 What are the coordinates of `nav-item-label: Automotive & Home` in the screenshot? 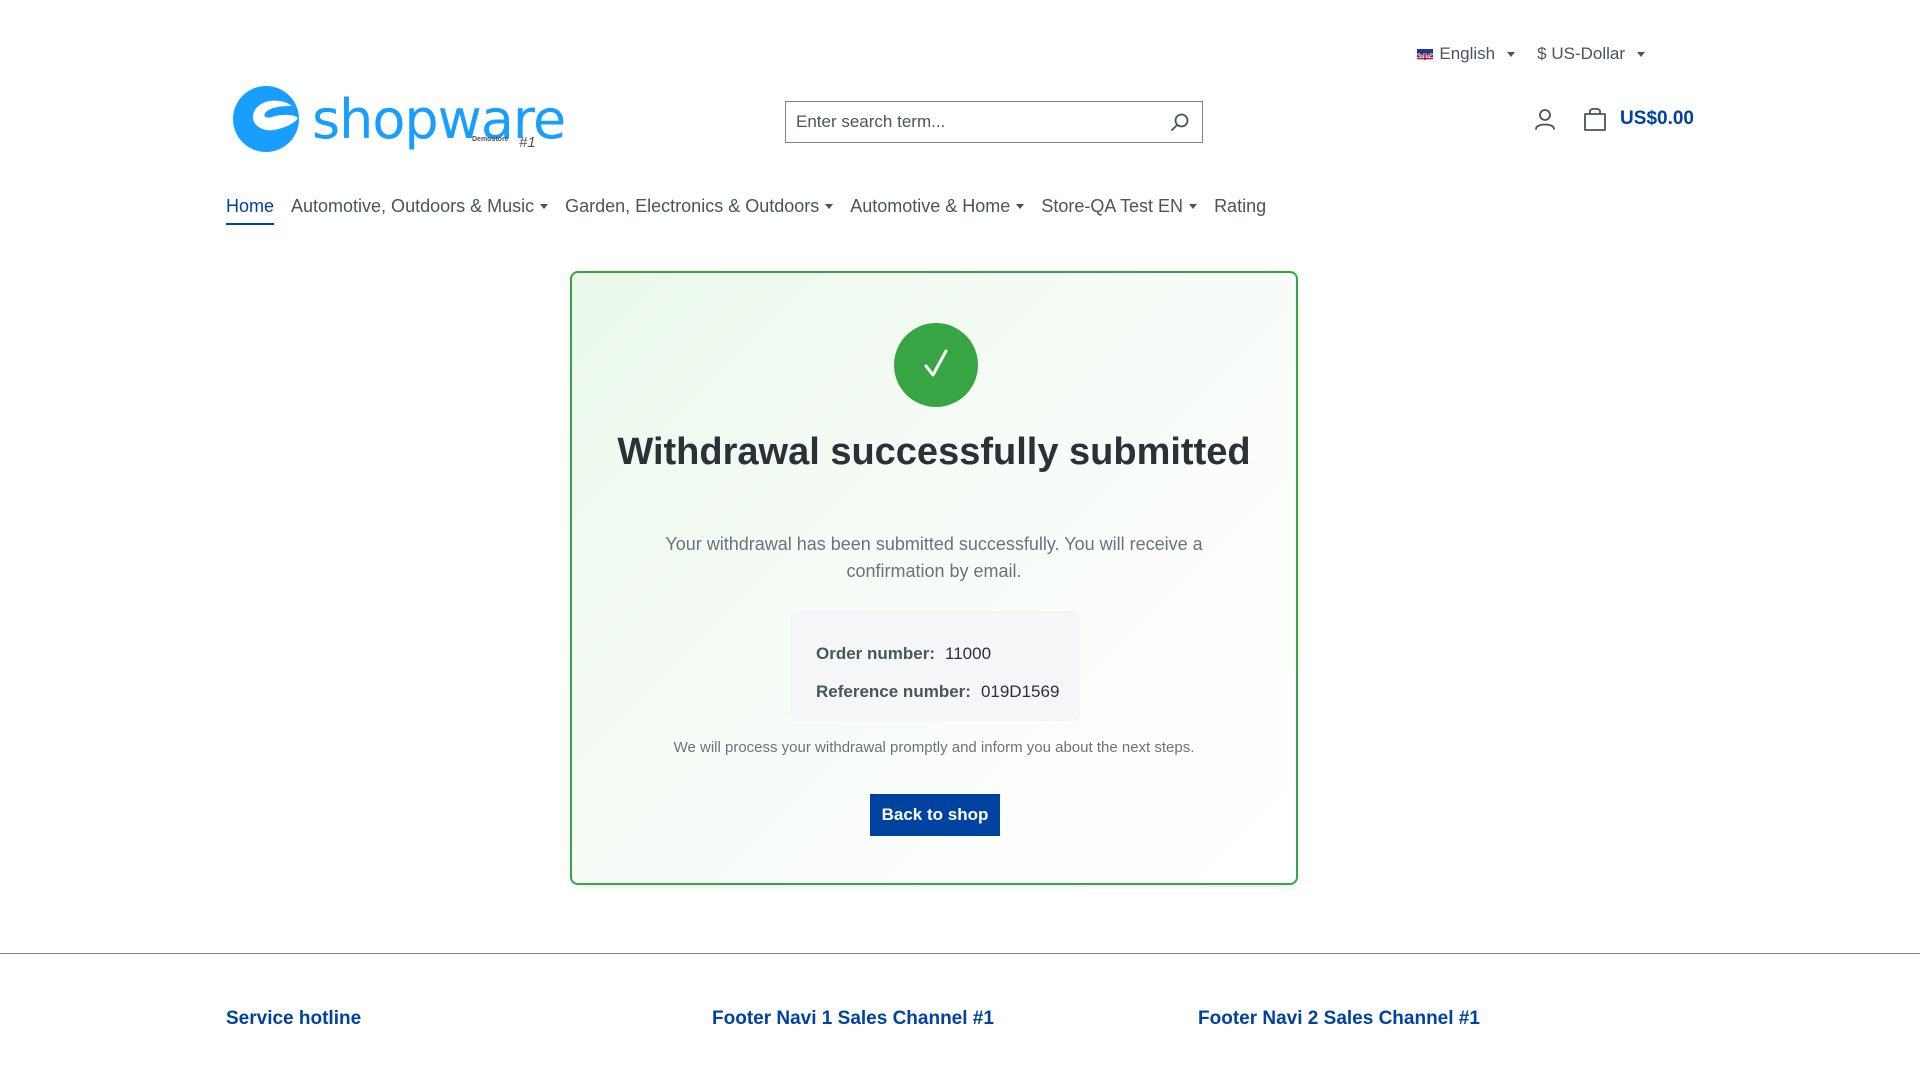 It's located at (930, 206).